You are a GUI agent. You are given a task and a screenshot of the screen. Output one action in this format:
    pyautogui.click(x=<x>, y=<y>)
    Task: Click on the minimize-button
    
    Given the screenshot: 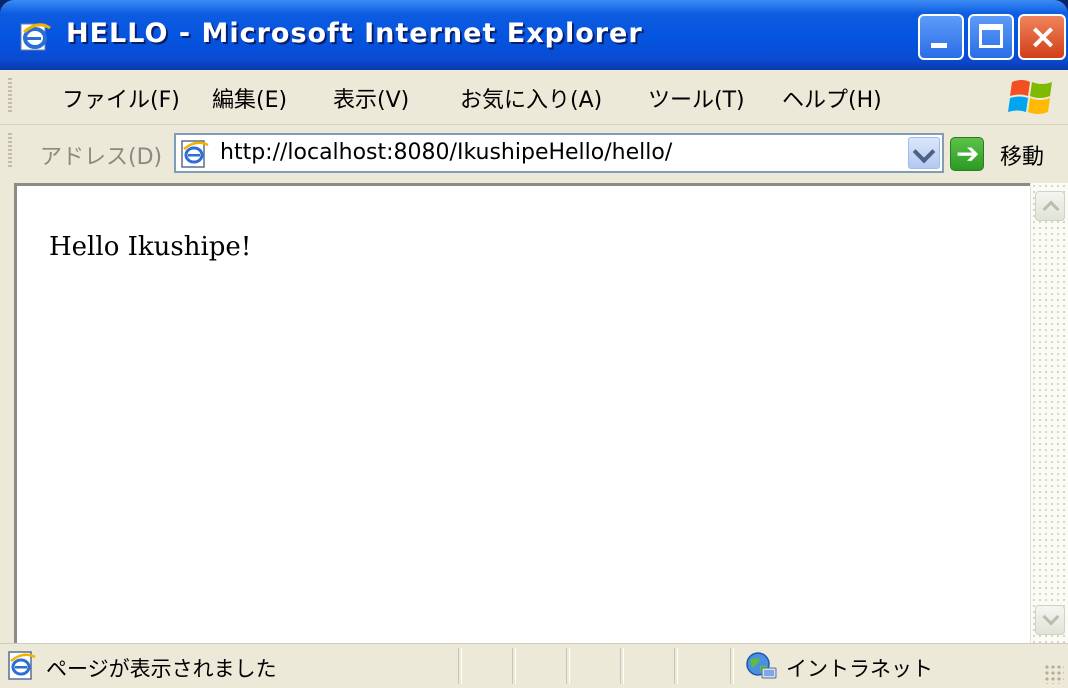 What is the action you would take?
    pyautogui.click(x=941, y=37)
    